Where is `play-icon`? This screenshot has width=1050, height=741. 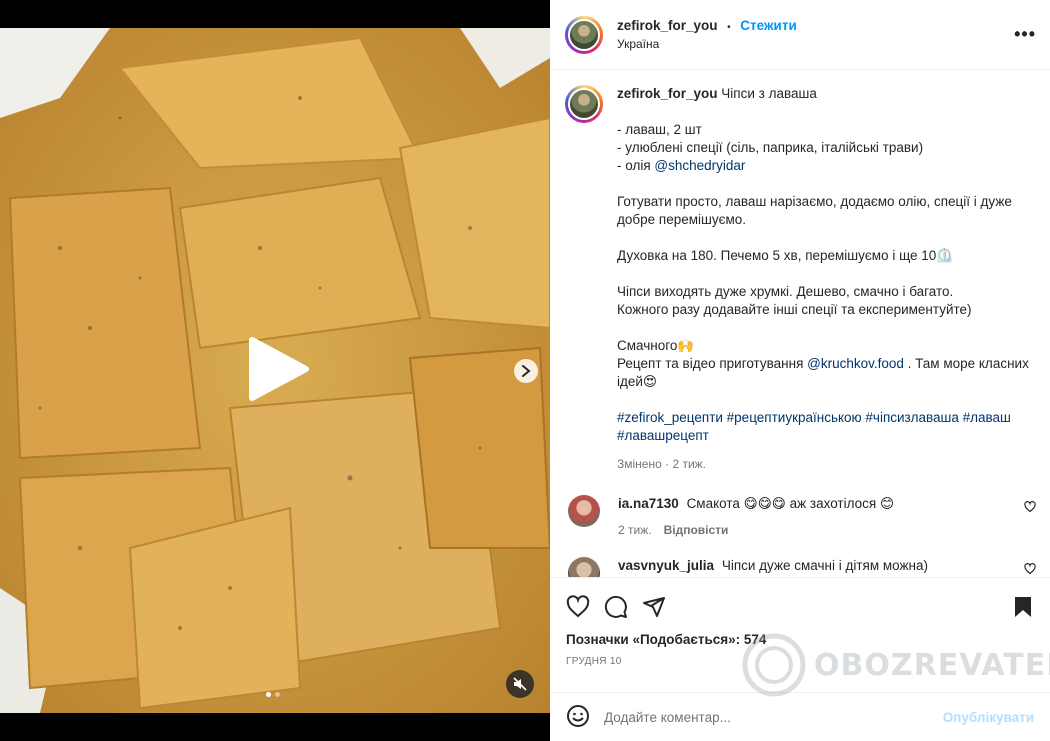 play-icon is located at coordinates (278, 369).